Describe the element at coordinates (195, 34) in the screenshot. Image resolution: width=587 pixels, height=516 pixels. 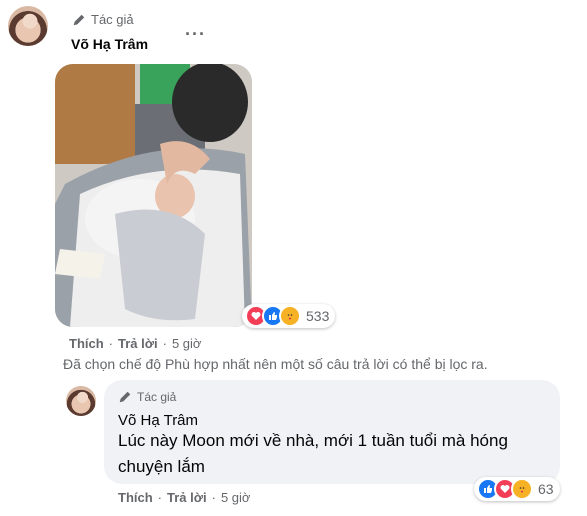
I see `more-options-icon: ···` at that location.